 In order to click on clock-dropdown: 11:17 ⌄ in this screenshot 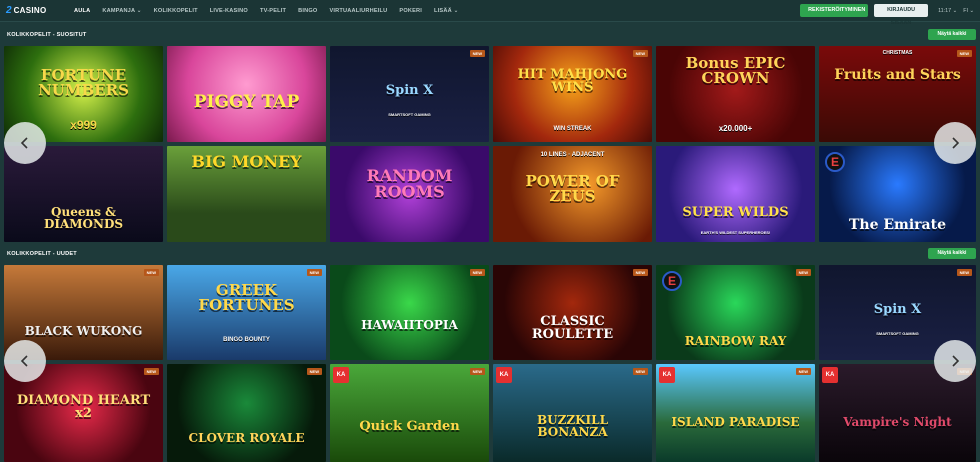, I will do `click(947, 11)`.